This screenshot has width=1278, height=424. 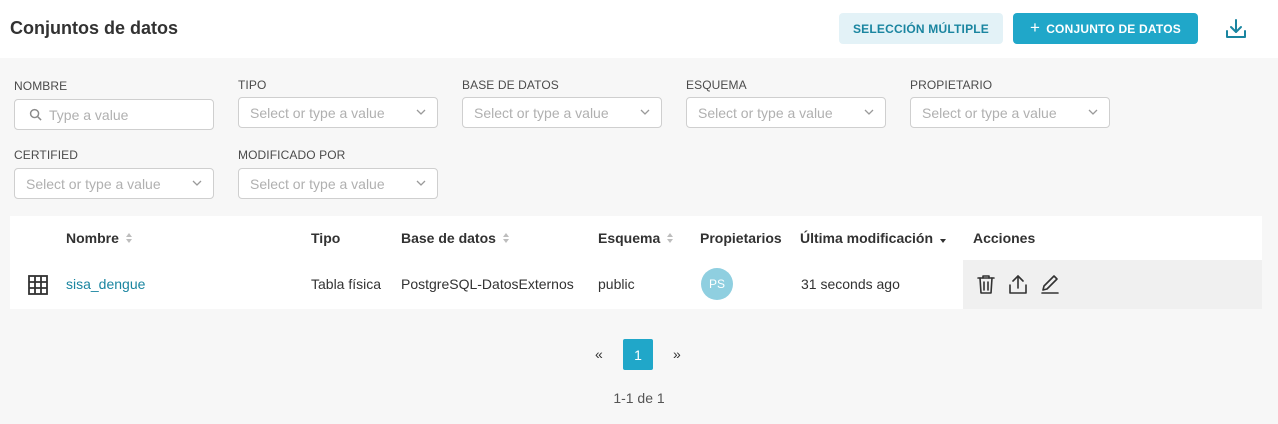 I want to click on filter-nombre-label: NOMBRE, so click(x=41, y=86).